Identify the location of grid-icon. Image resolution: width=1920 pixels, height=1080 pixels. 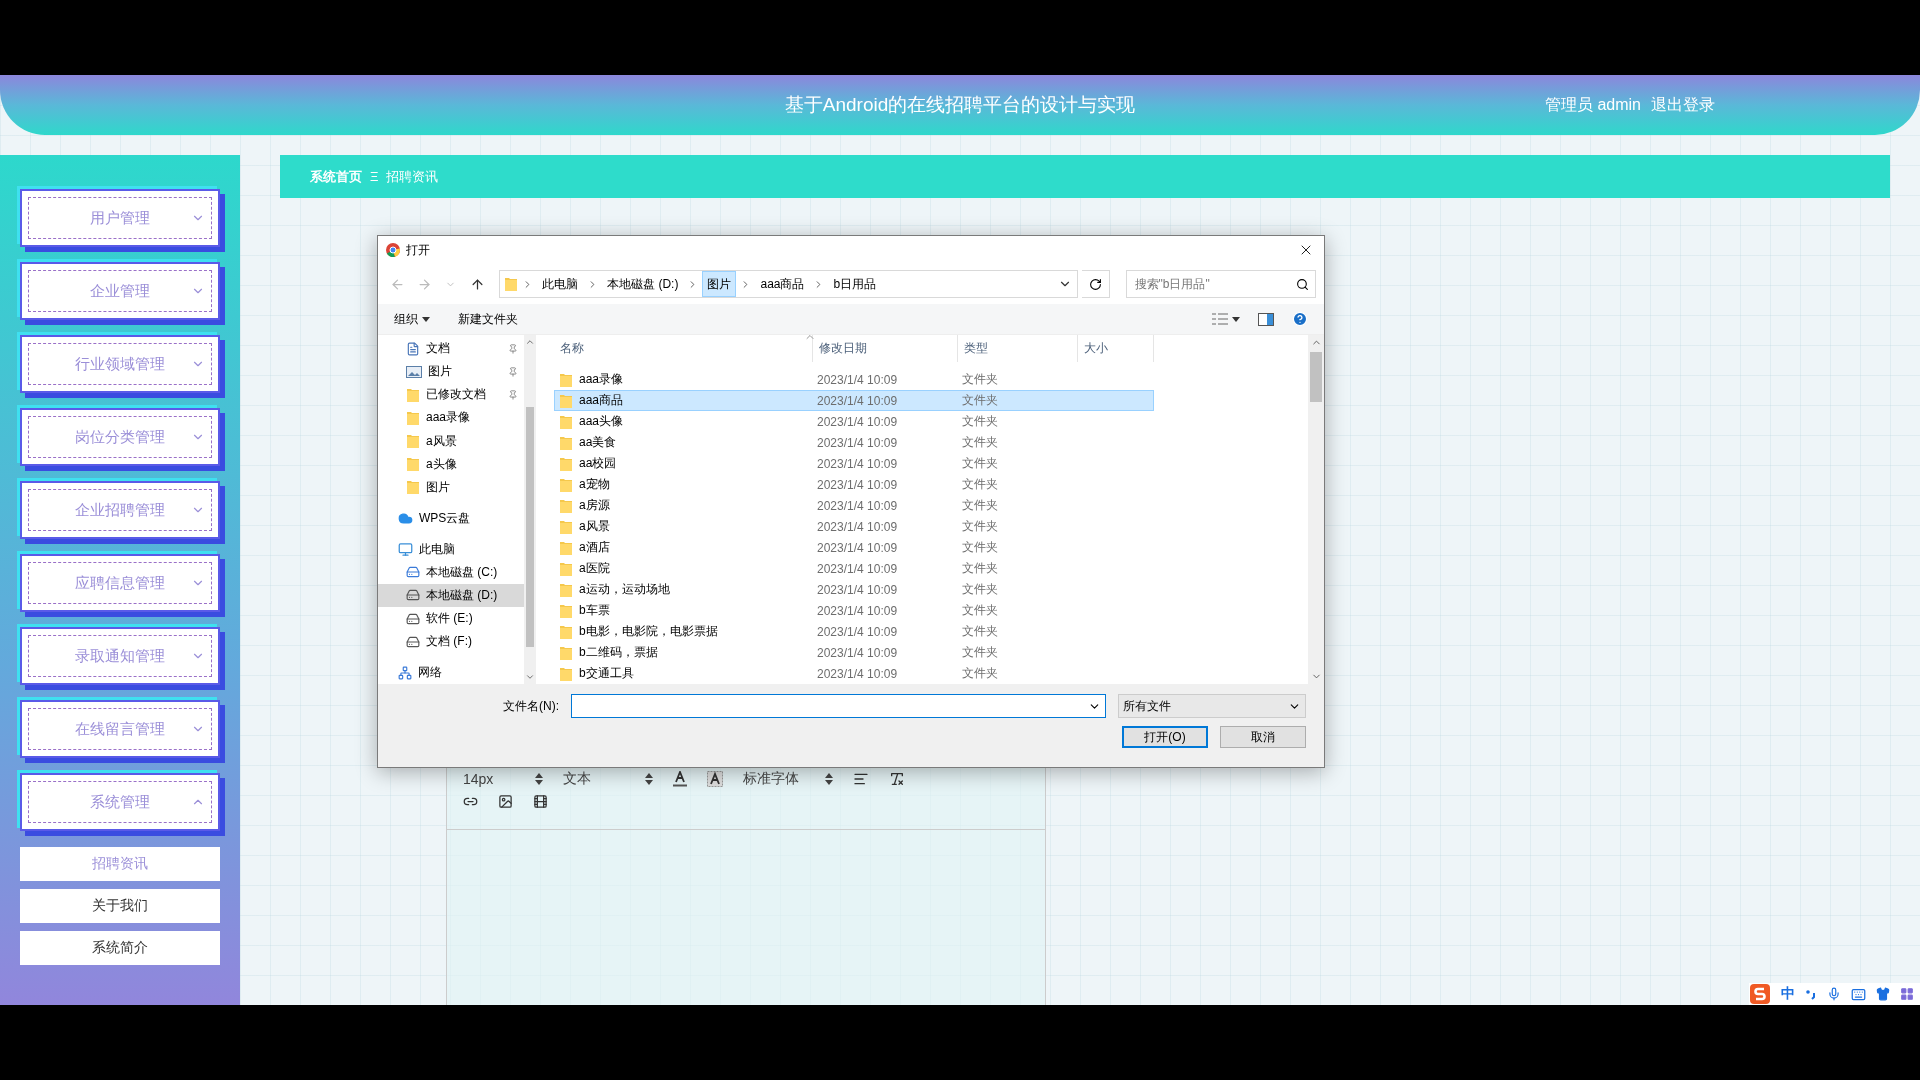
(1907, 994).